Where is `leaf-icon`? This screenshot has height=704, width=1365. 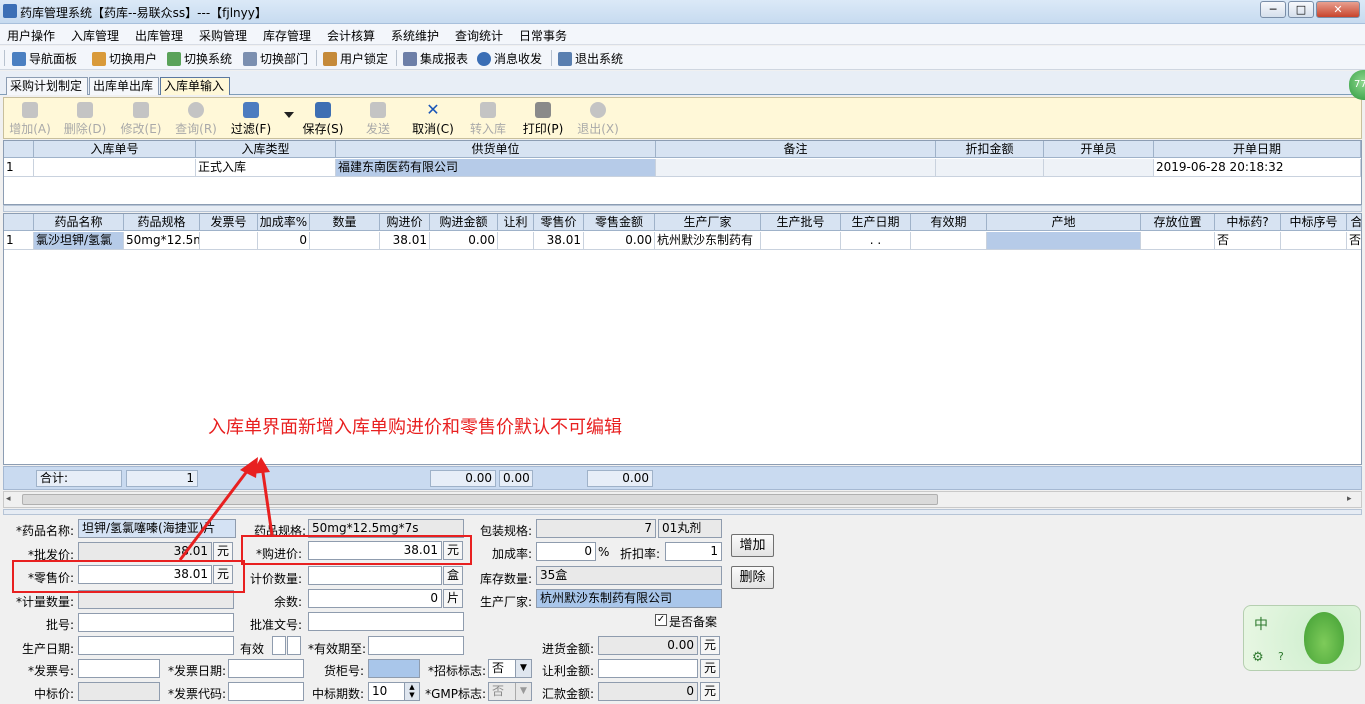 leaf-icon is located at coordinates (1324, 638).